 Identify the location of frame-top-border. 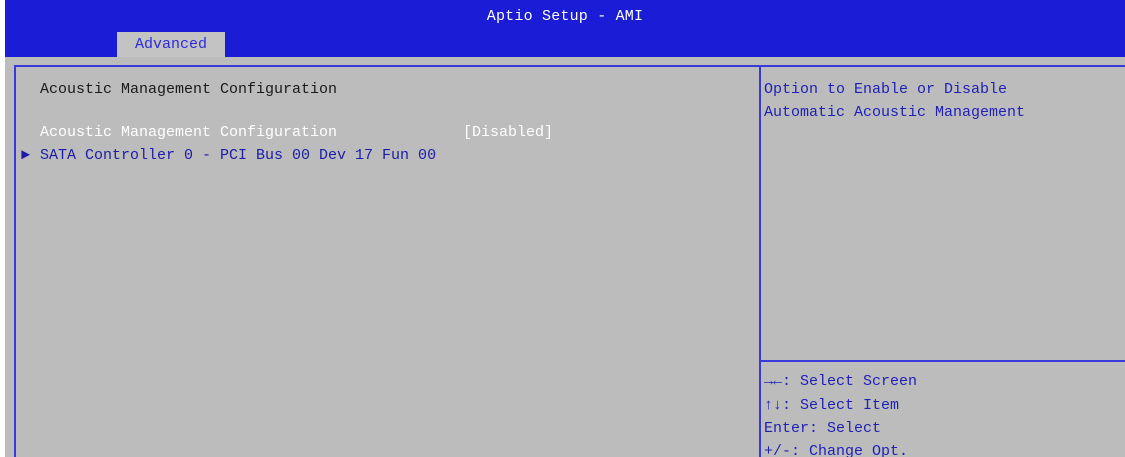
(569, 66).